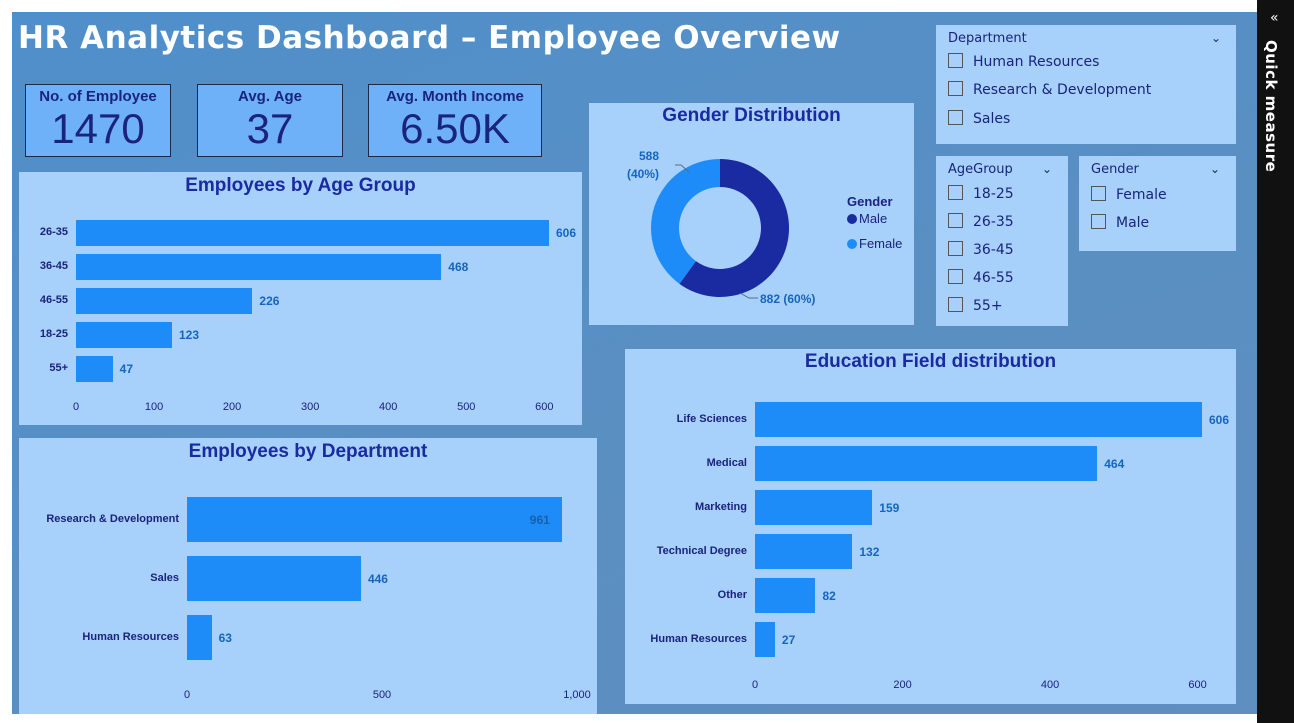 The image size is (1294, 723). Describe the element at coordinates (1114, 463) in the screenshot. I see `data-label: 464` at that location.